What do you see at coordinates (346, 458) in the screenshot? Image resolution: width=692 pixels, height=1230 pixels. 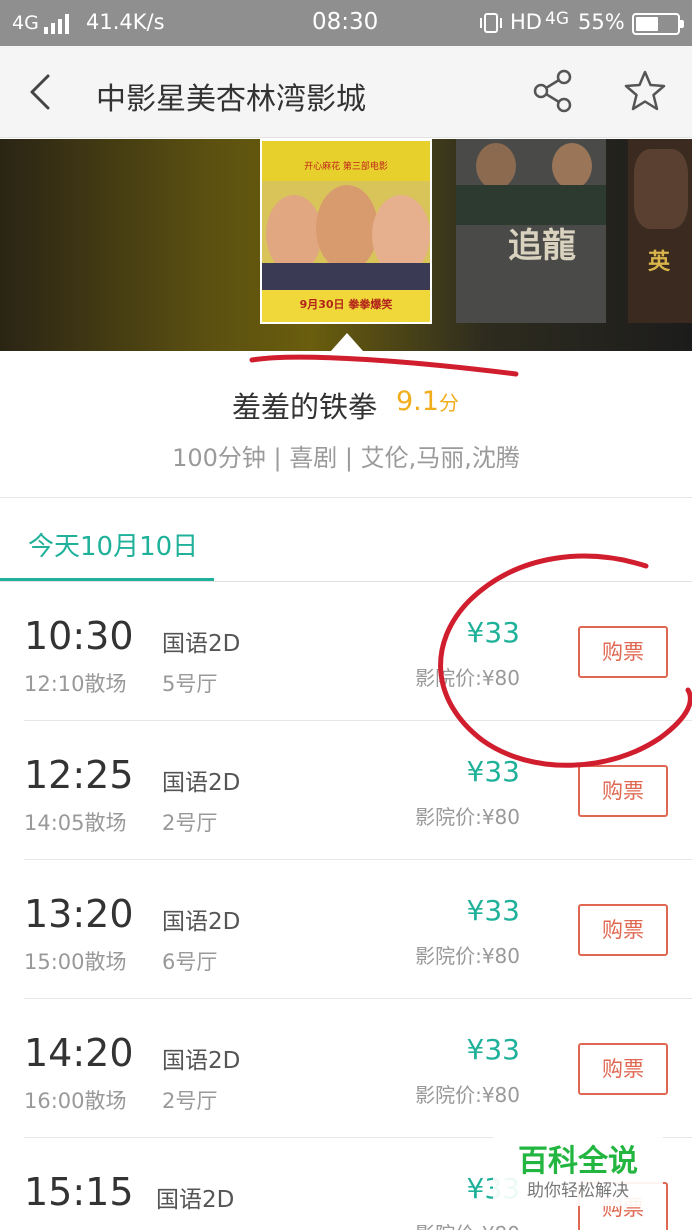 I see `movie-meta: 100分钟 | 喜剧 | 艾伦,马丽,沈腾` at bounding box center [346, 458].